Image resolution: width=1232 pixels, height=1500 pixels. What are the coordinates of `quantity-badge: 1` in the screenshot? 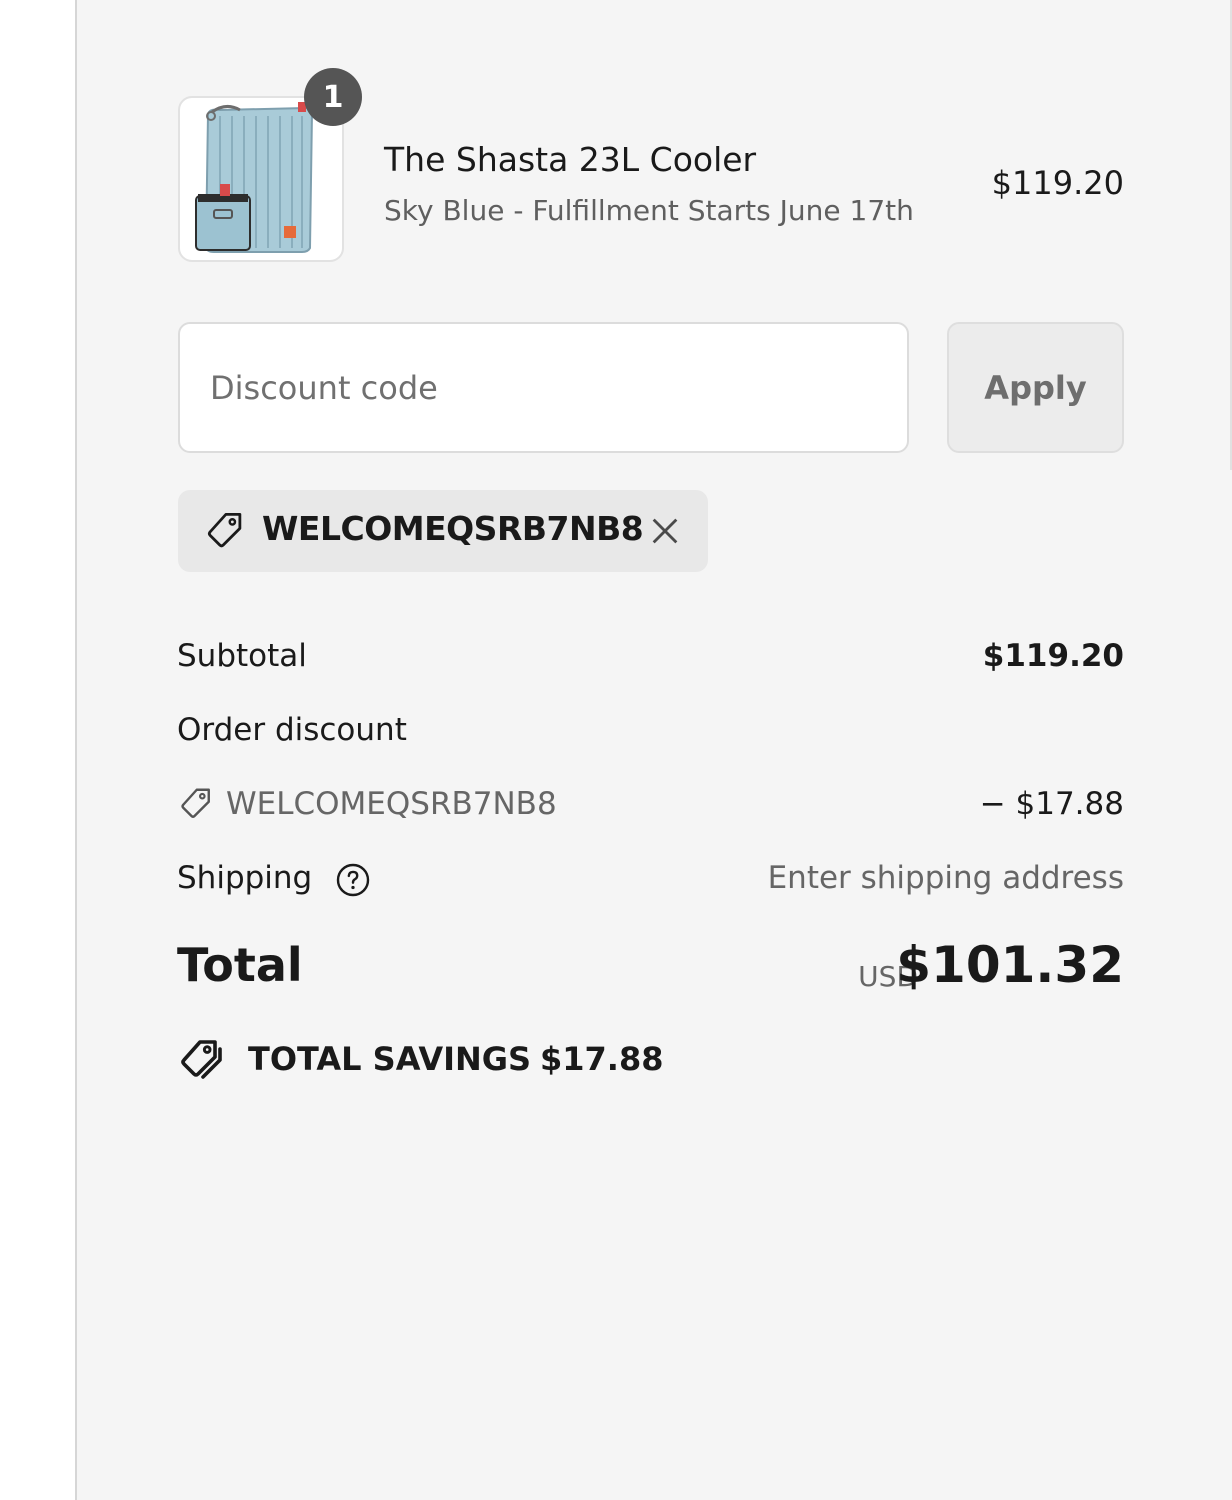 It's located at (333, 97).